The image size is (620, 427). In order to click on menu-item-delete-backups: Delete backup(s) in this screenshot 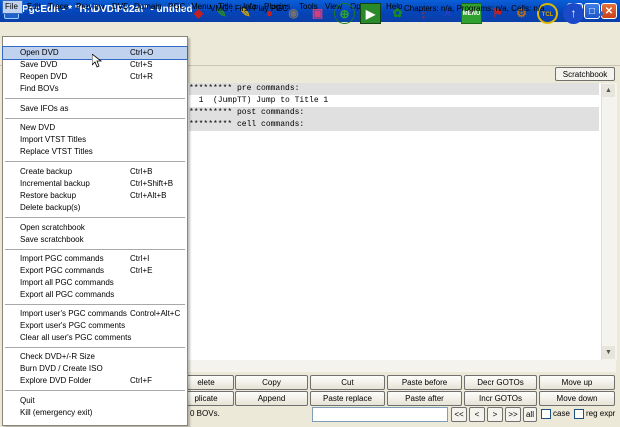, I will do `click(95, 208)`.